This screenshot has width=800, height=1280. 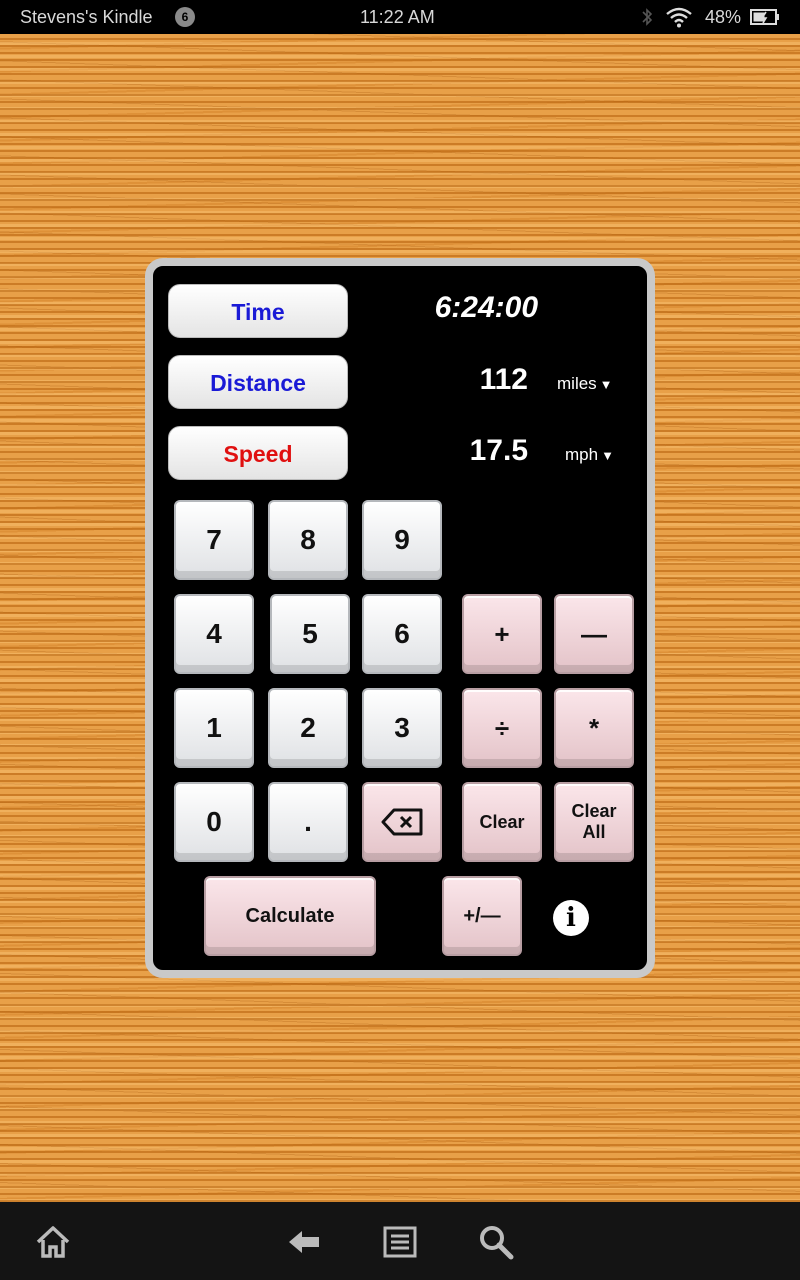 I want to click on key-7: 7, so click(x=214, y=540).